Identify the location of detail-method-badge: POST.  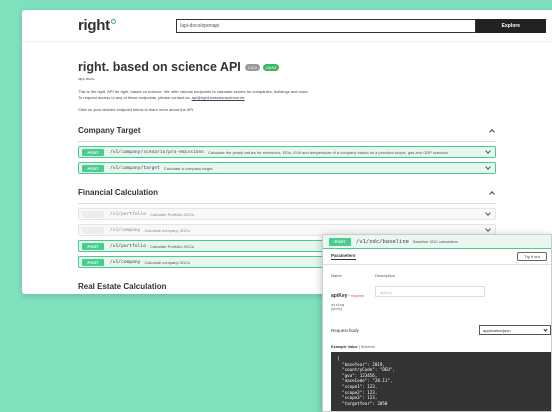
(340, 241).